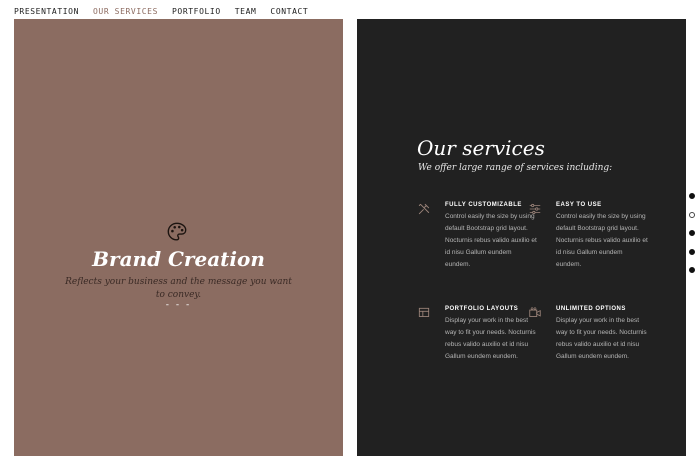 The image size is (700, 470). What do you see at coordinates (196, 11) in the screenshot?
I see `nav-portfolio: PORTFOLIO` at bounding box center [196, 11].